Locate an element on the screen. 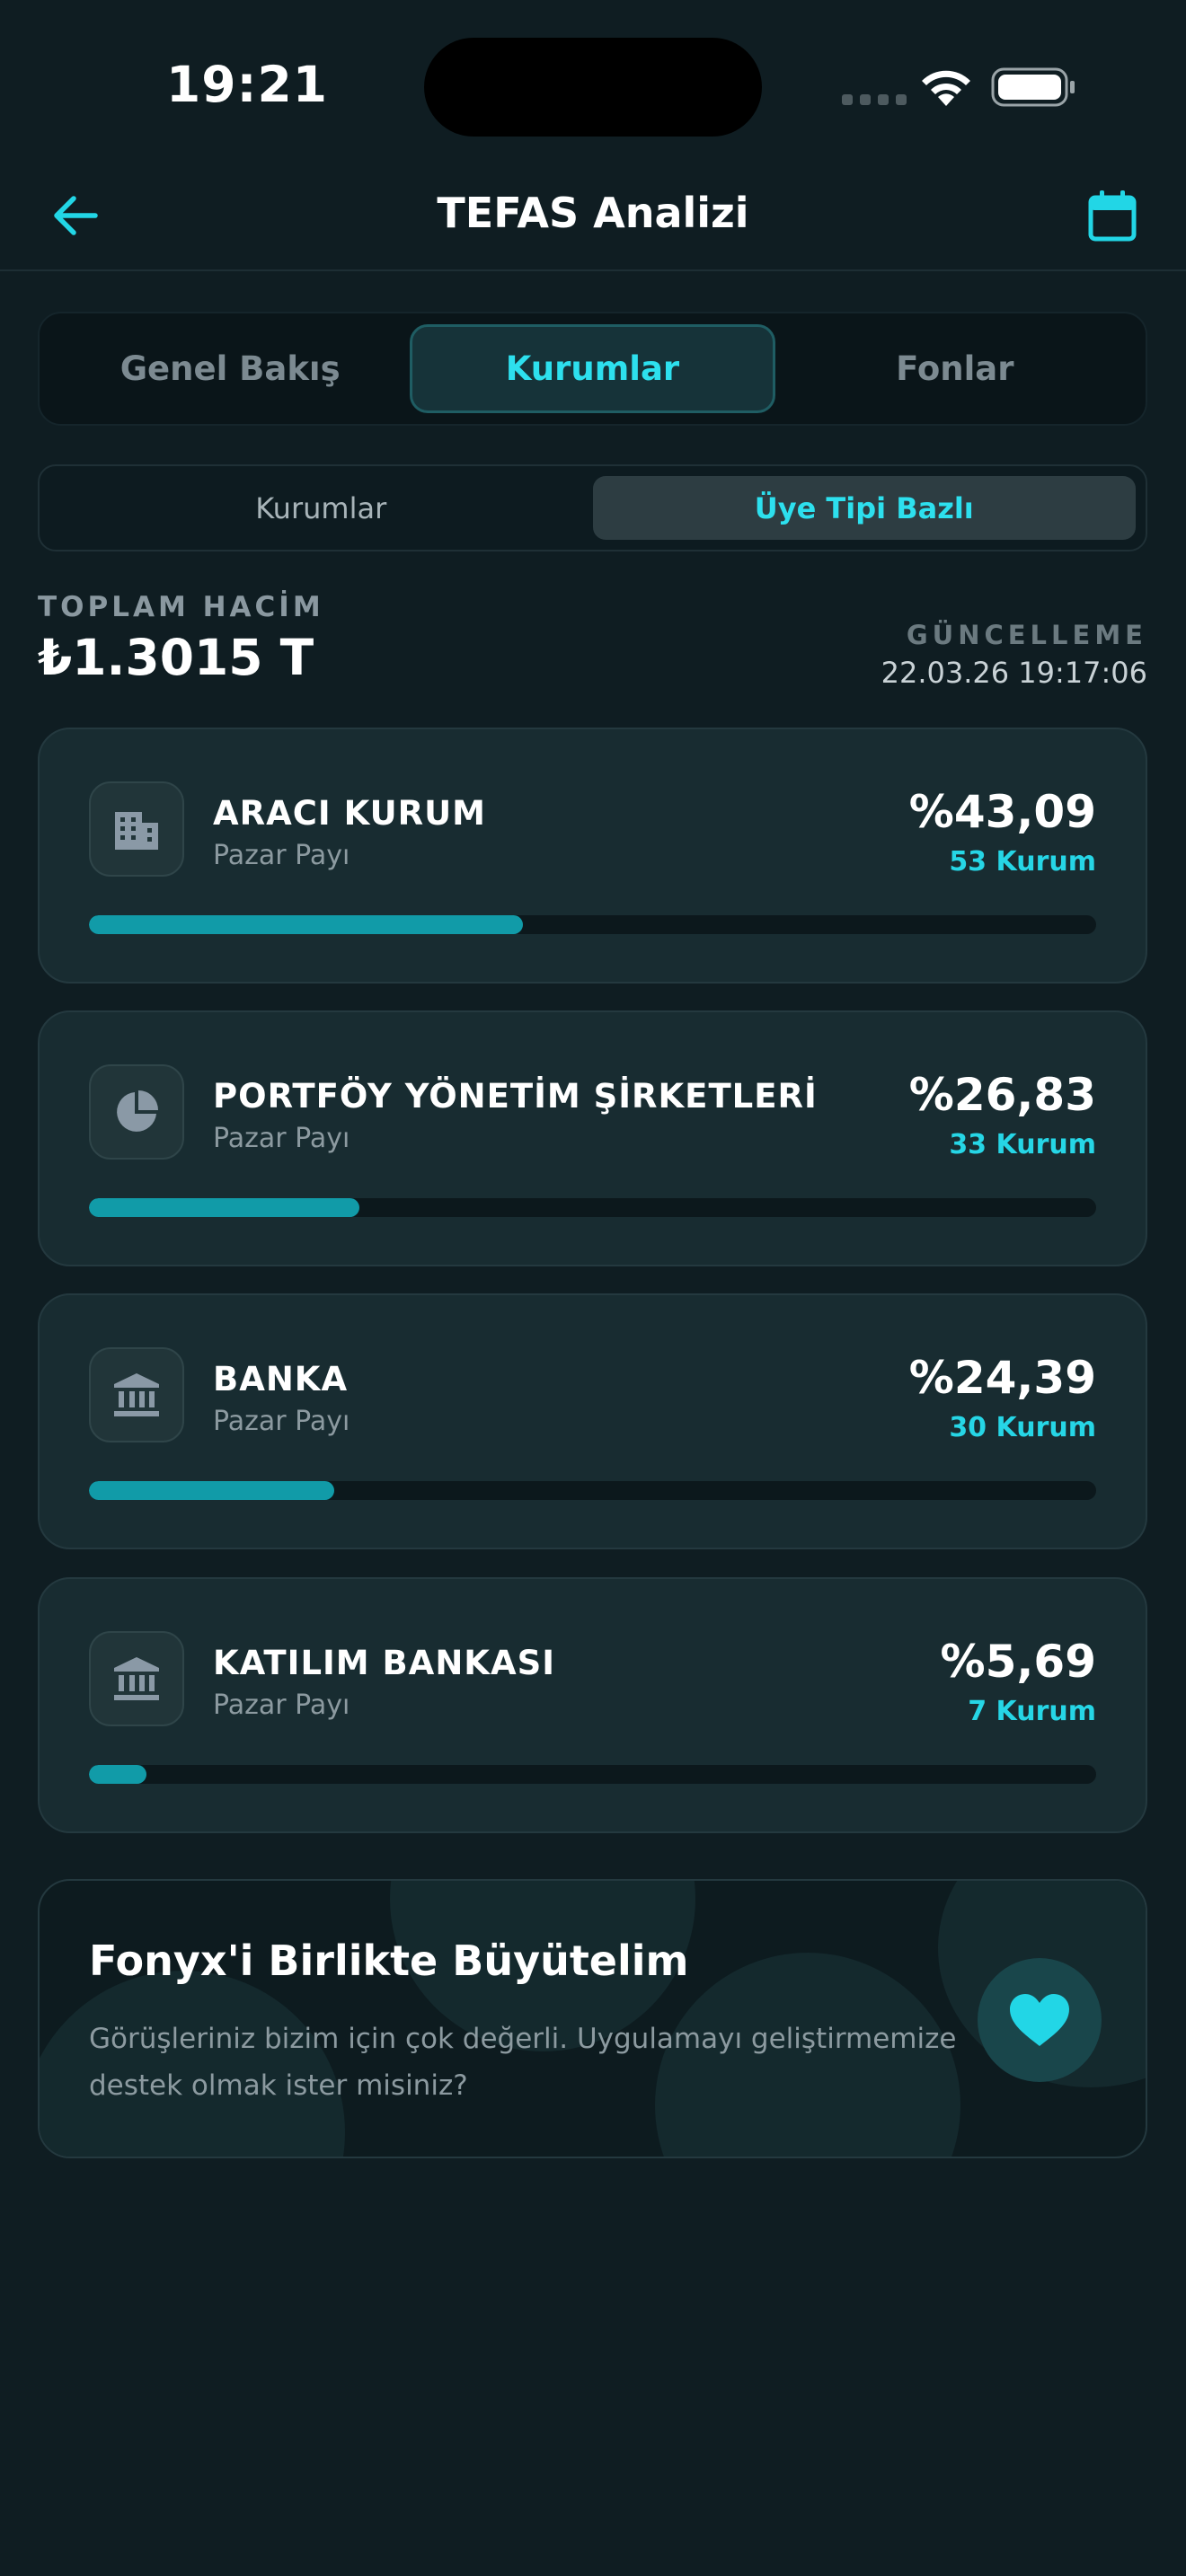  header: TEFAS Analizi is located at coordinates (593, 221).